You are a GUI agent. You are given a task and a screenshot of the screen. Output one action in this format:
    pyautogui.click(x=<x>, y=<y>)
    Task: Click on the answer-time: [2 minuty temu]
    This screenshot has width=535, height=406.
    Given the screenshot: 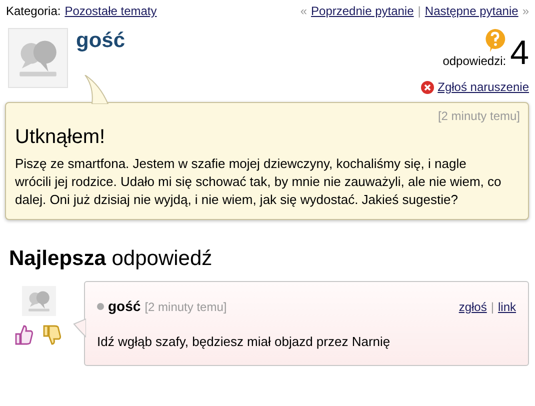 What is the action you would take?
    pyautogui.click(x=185, y=307)
    